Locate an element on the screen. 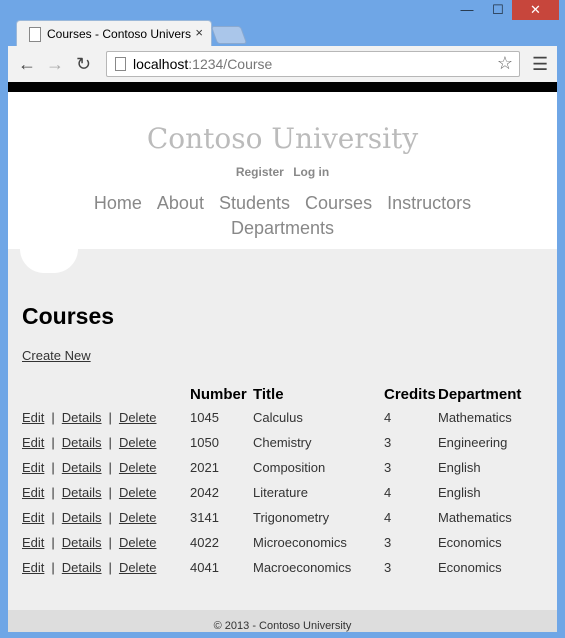  cell-number: 4041 is located at coordinates (204, 567).